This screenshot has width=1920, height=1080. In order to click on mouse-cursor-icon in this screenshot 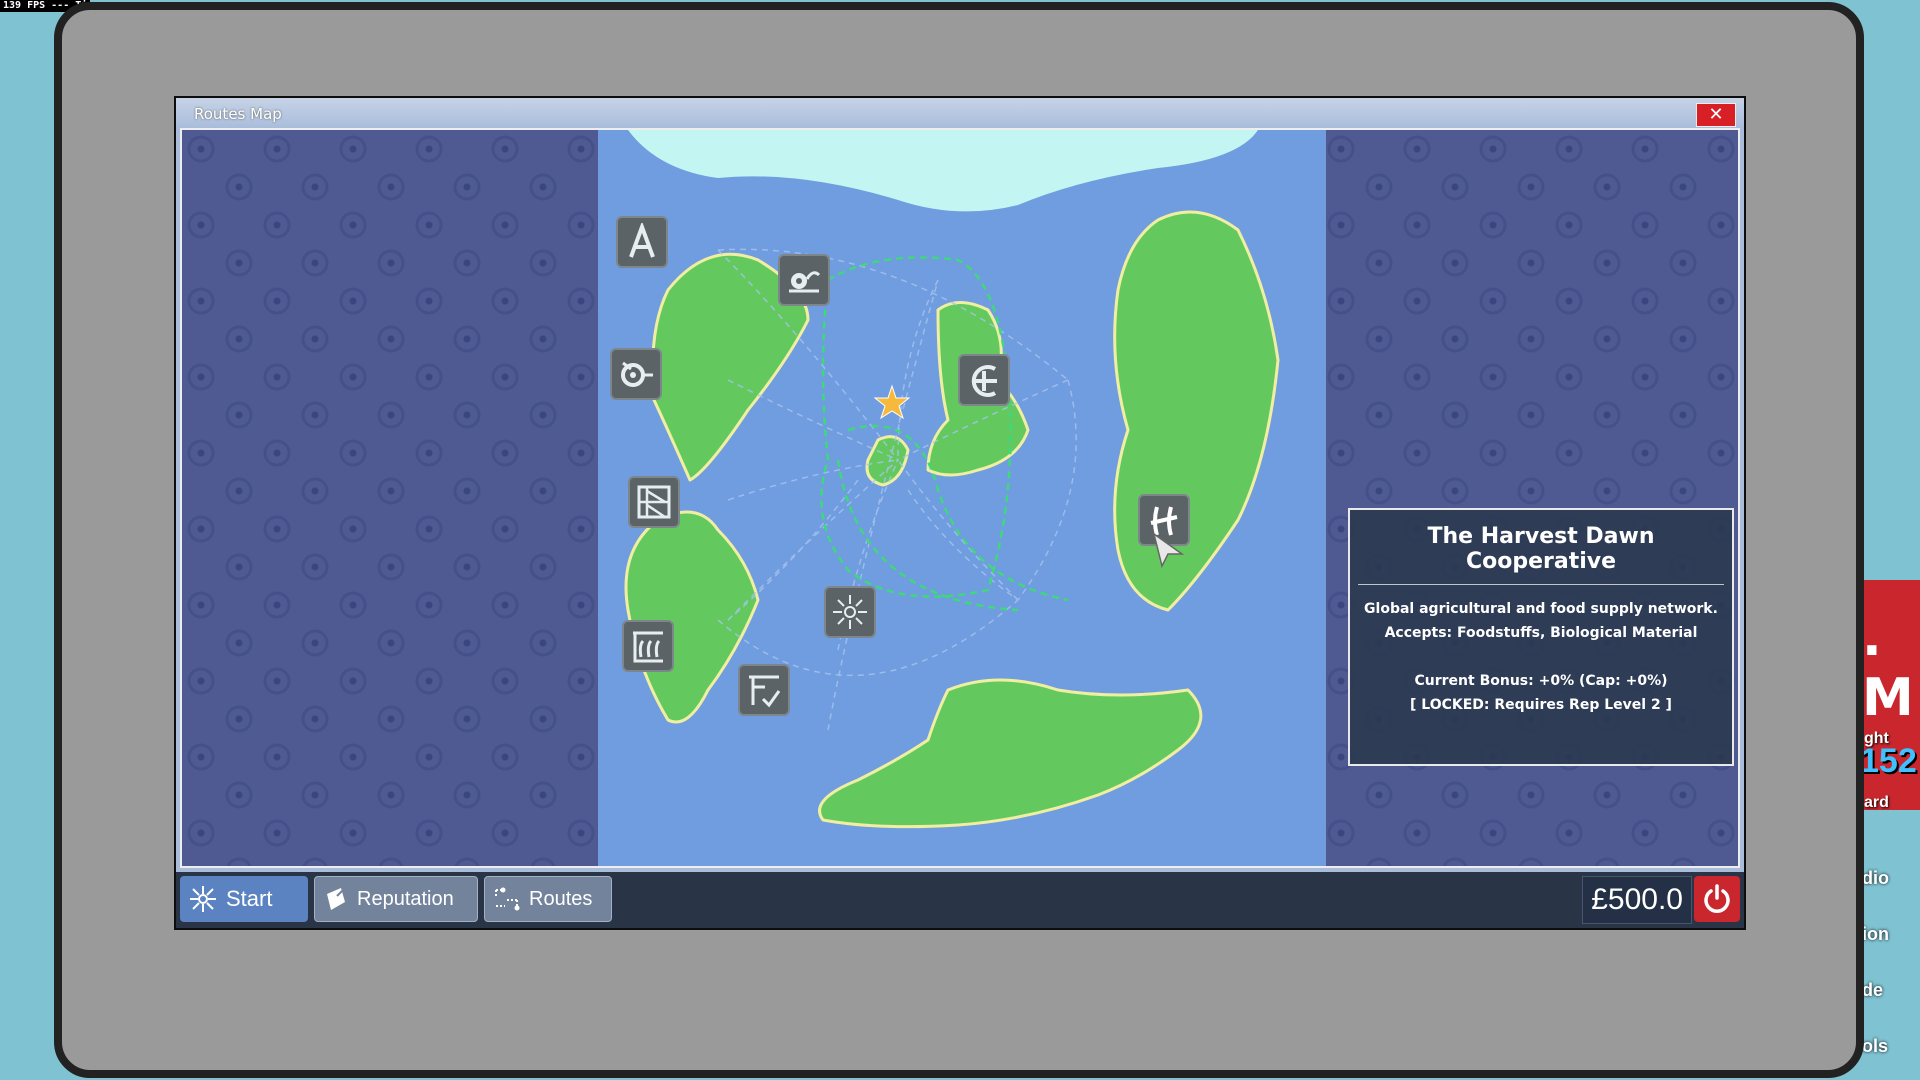, I will do `click(1168, 550)`.